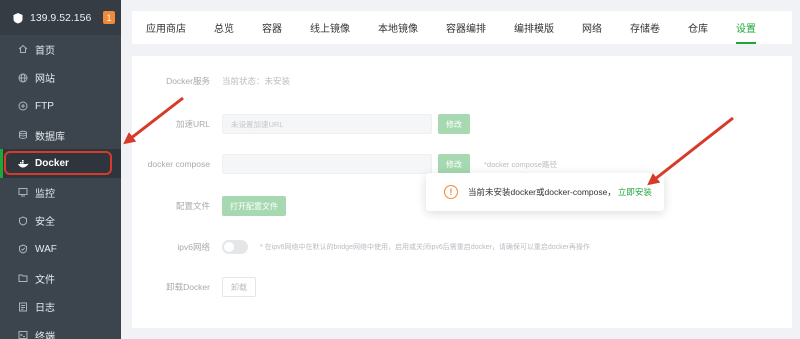 The height and width of the screenshot is (339, 800). Describe the element at coordinates (698, 27) in the screenshot. I see `tab-registry: 仓库` at that location.